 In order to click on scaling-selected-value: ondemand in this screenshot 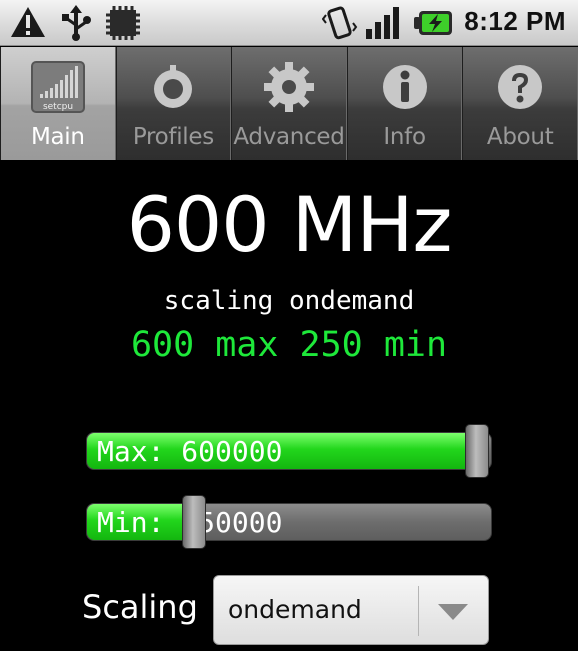, I will do `click(295, 609)`.